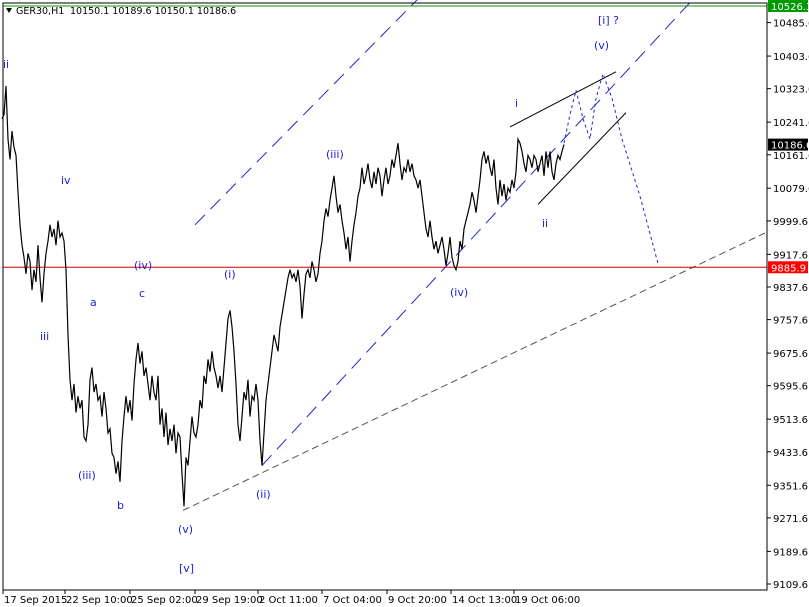  What do you see at coordinates (790, 453) in the screenshot?
I see `y-tick-label: 9433.6` at bounding box center [790, 453].